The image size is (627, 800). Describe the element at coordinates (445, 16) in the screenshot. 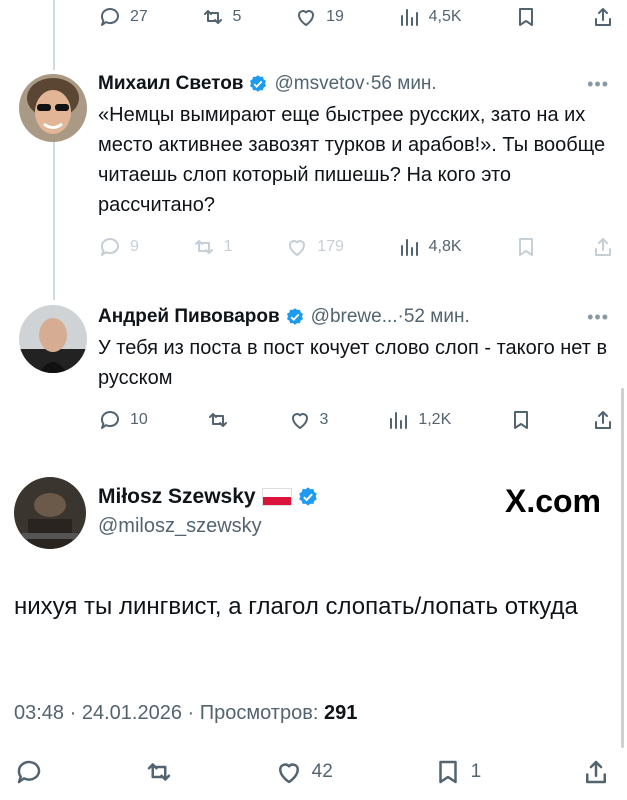

I see `views-count: 4,5K` at that location.